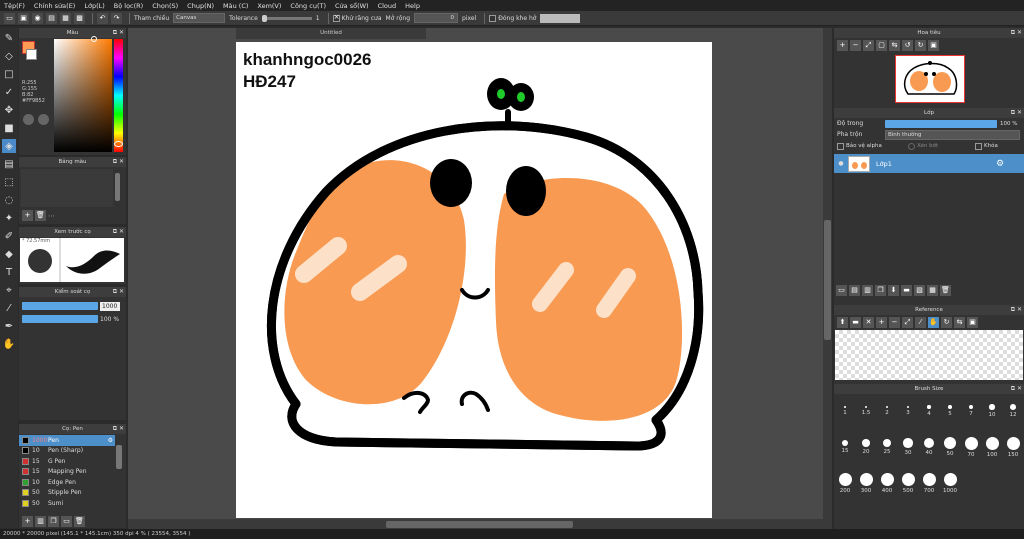 This screenshot has height=539, width=1024. What do you see at coordinates (200, 6) in the screenshot?
I see `menu-item: Chụp(N)` at bounding box center [200, 6].